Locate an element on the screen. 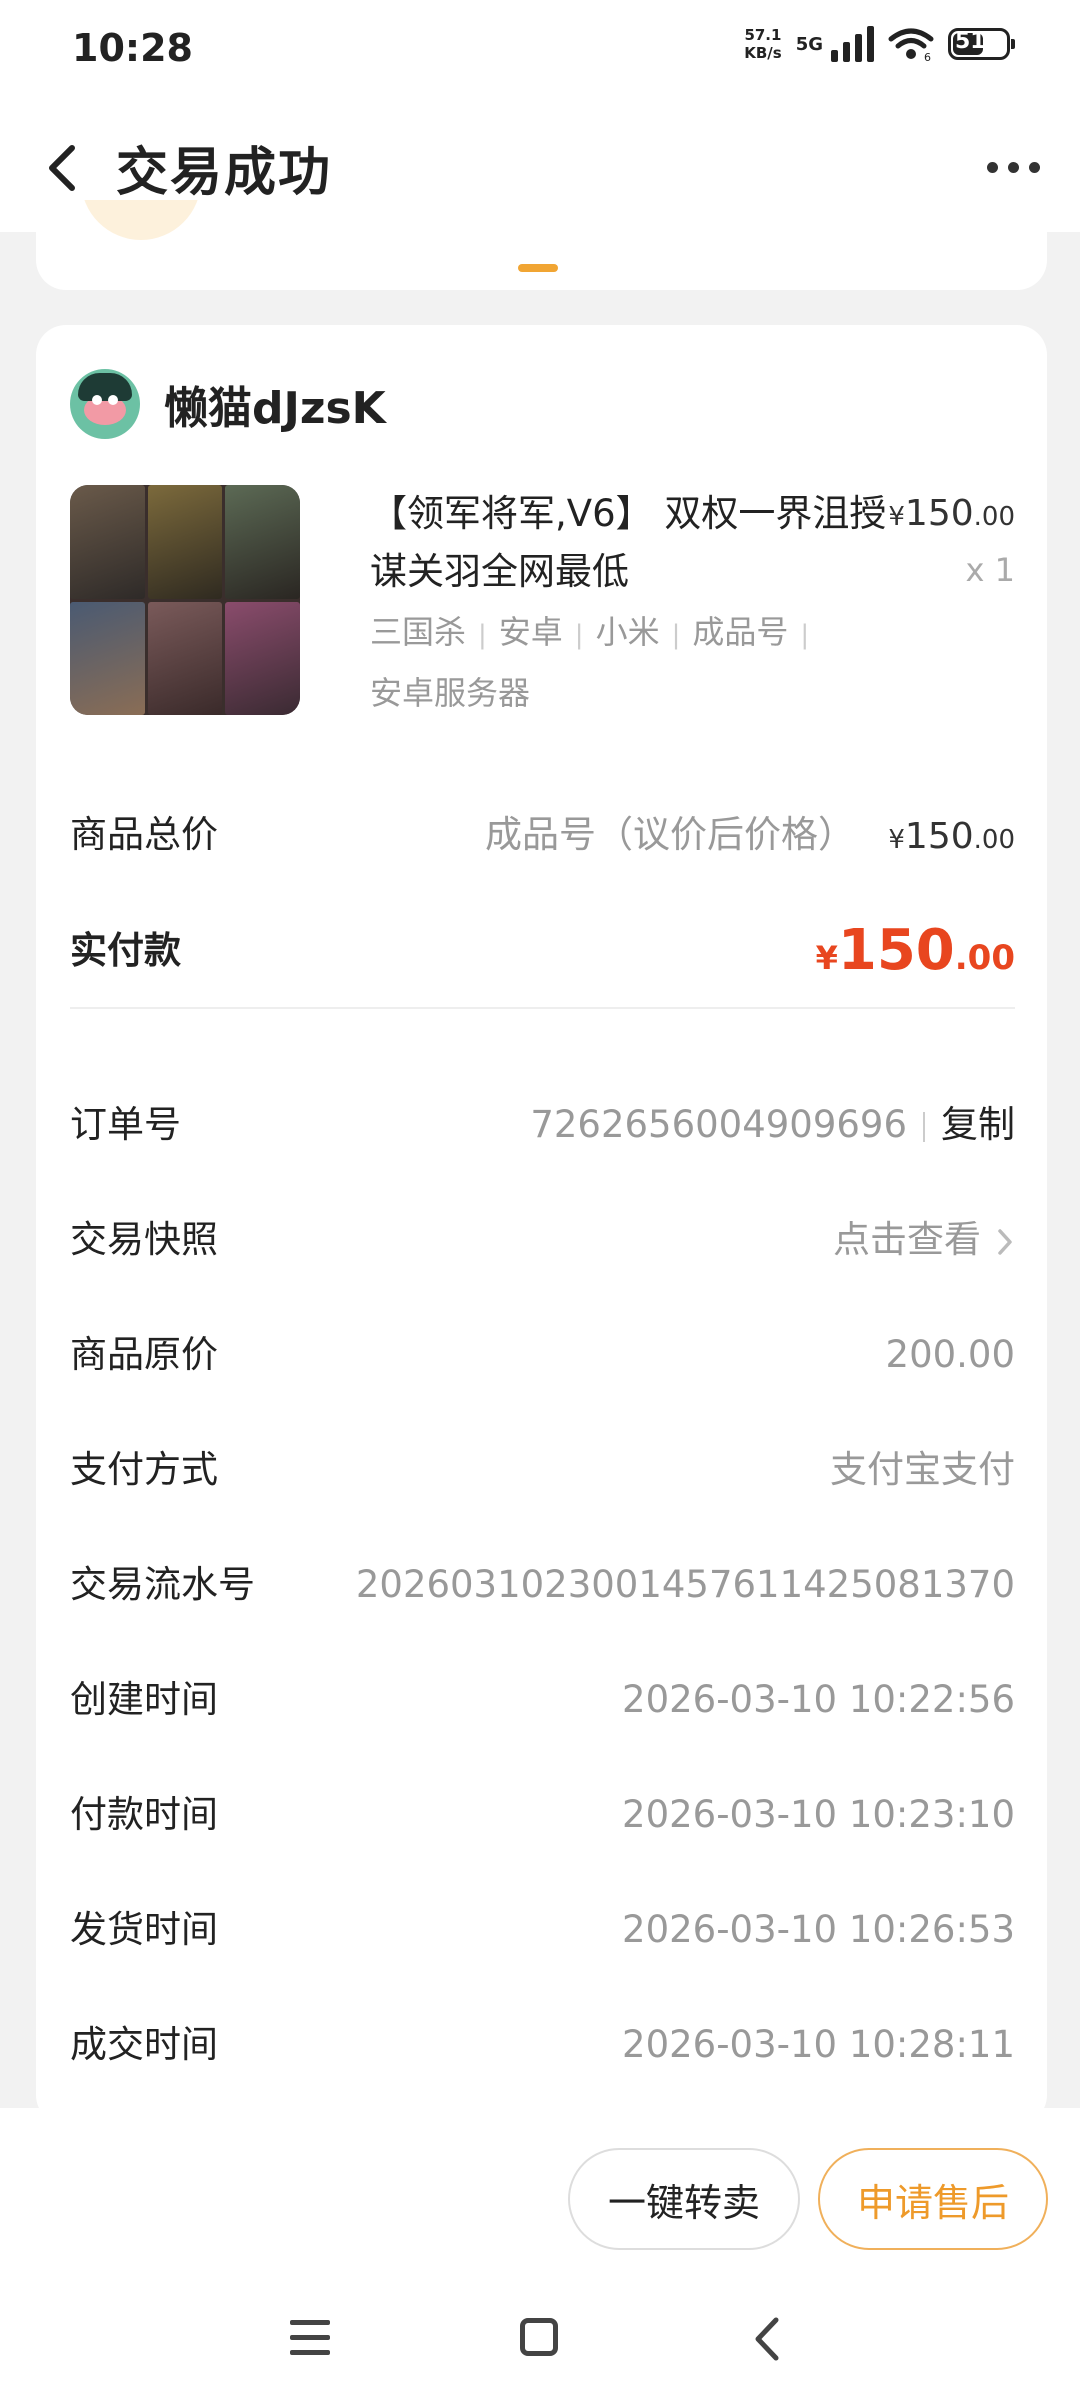 This screenshot has height=2400, width=1080. order-number-value: 7262656004909696 is located at coordinates (718, 1124).